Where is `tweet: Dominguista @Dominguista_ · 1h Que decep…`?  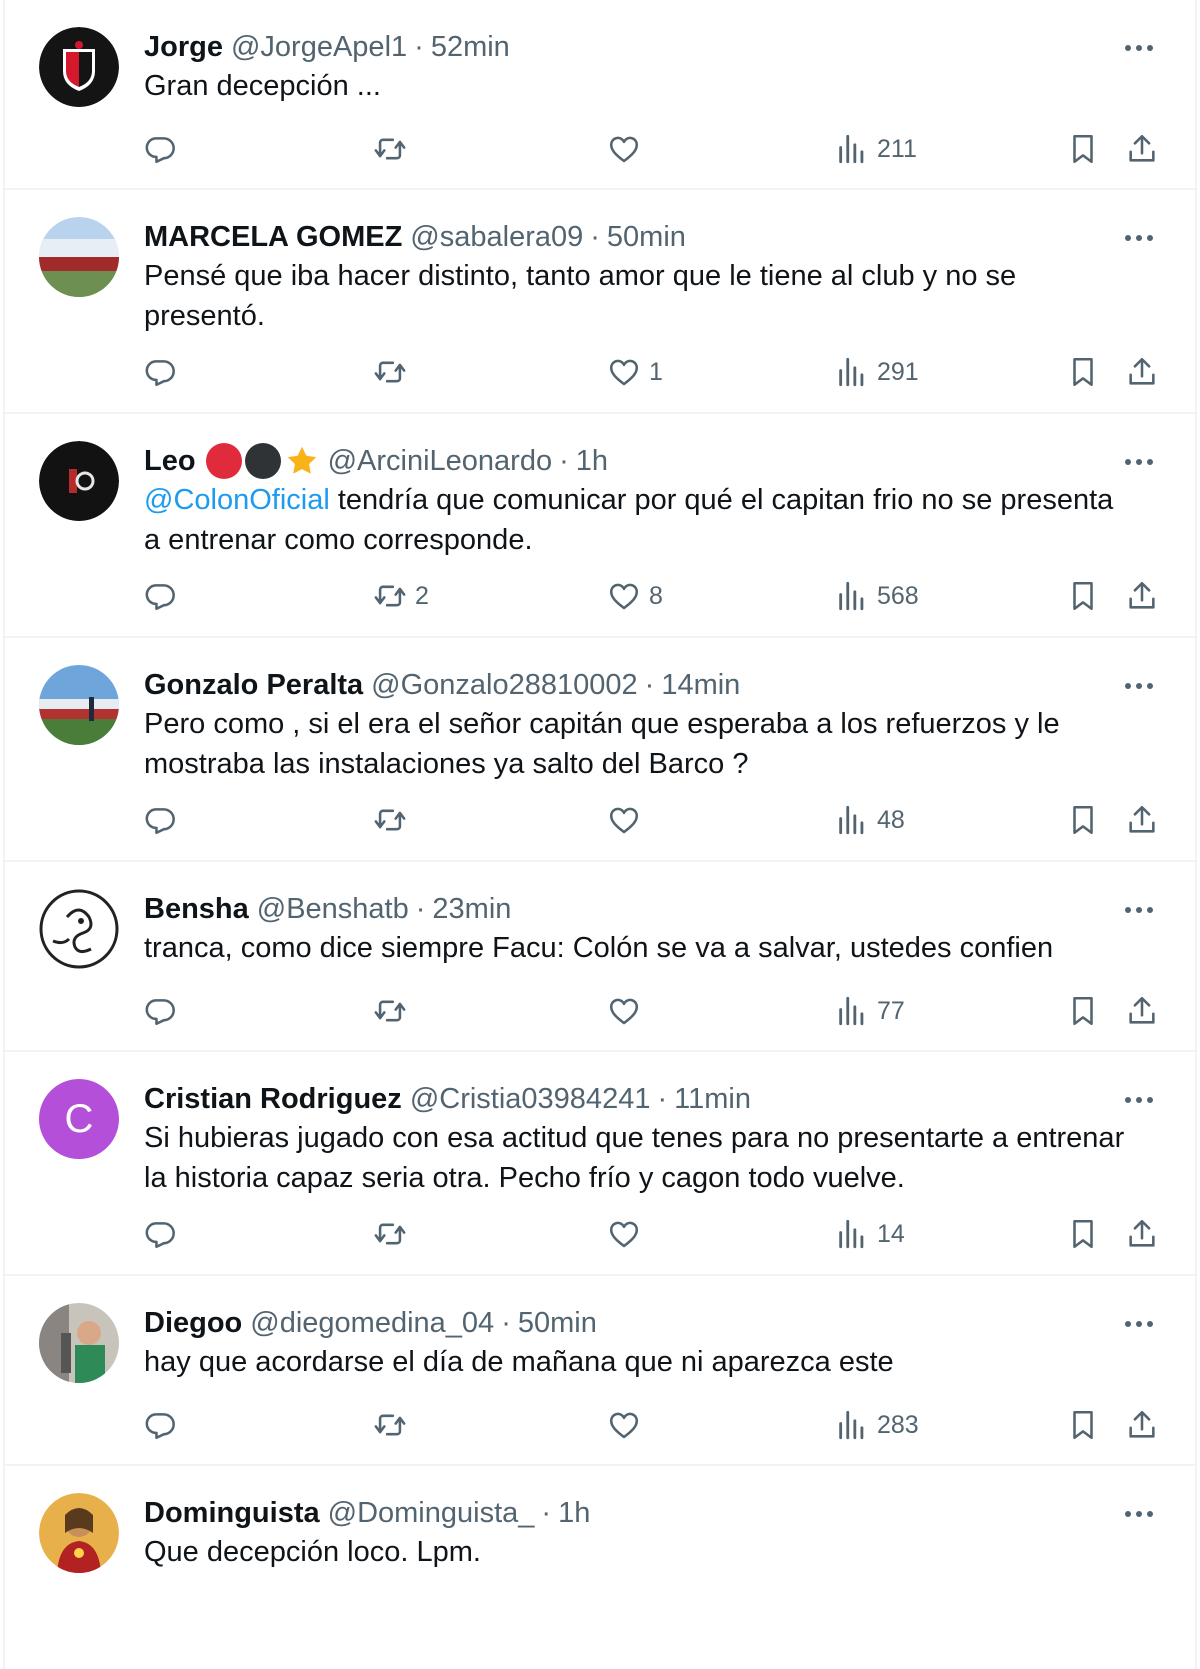 tweet: Dominguista @Dominguista_ · 1h Que decep… is located at coordinates (600, 1567).